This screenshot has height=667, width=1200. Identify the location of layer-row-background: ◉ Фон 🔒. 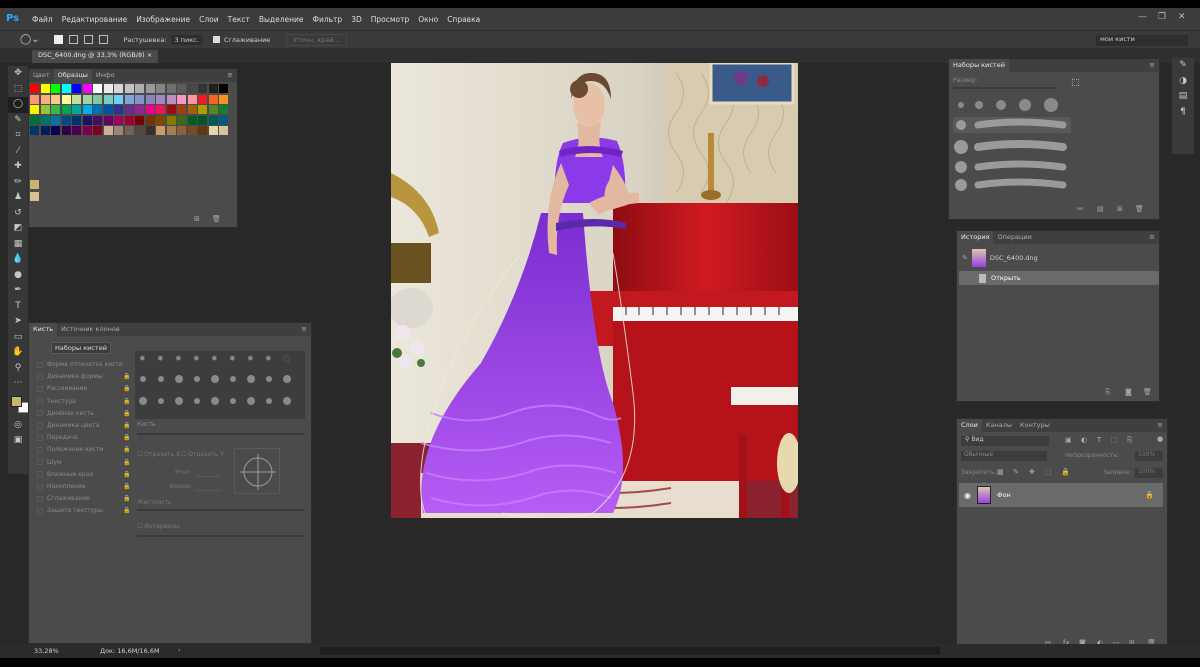
(1061, 495).